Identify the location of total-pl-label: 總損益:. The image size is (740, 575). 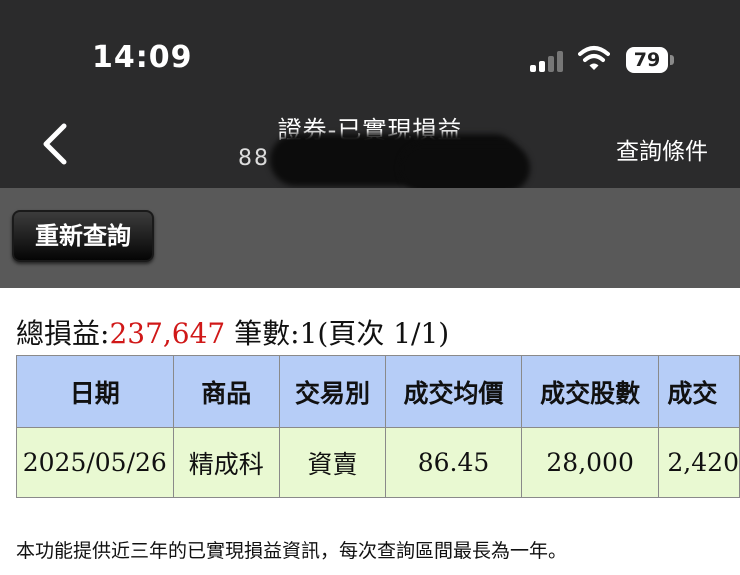
(63, 333).